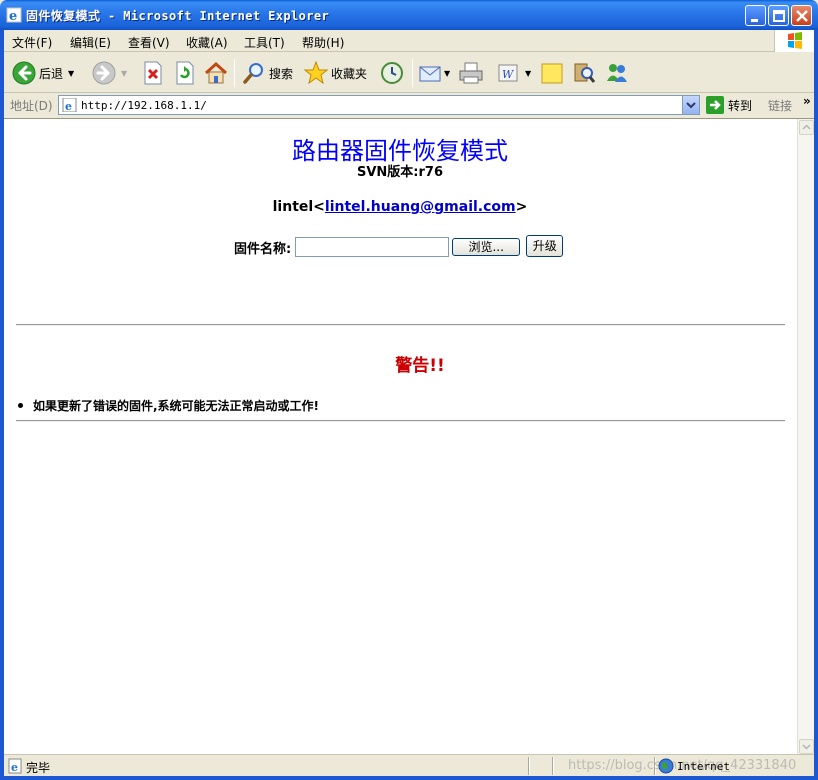  Describe the element at coordinates (176, 406) in the screenshot. I see `warning-text: 如果更新了错误的固件,系统可能无法正常启动或工作!` at that location.